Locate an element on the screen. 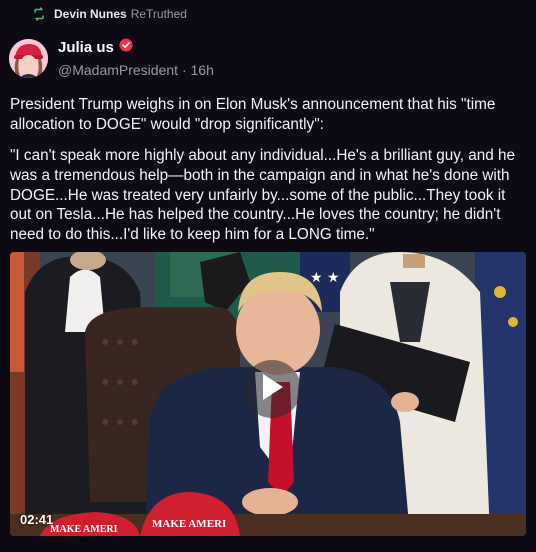  play-button is located at coordinates (272, 389).